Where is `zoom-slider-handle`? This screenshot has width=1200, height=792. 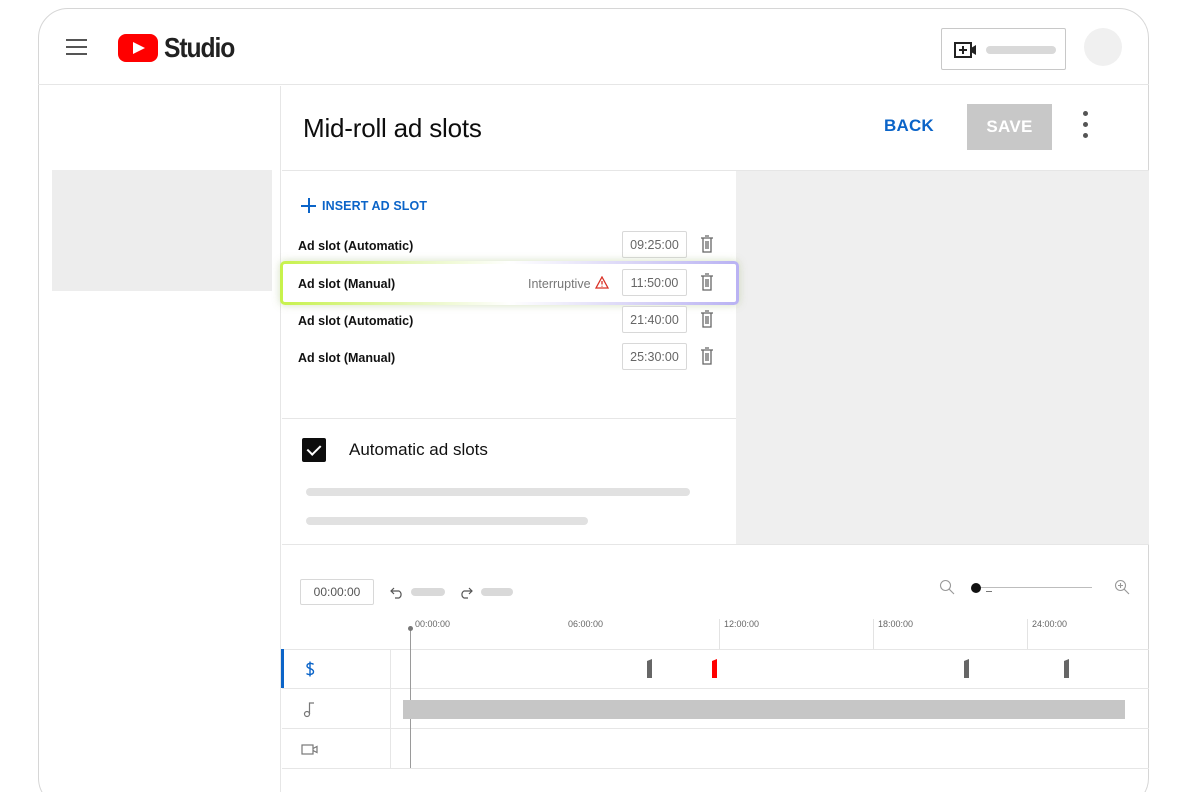 zoom-slider-handle is located at coordinates (976, 588).